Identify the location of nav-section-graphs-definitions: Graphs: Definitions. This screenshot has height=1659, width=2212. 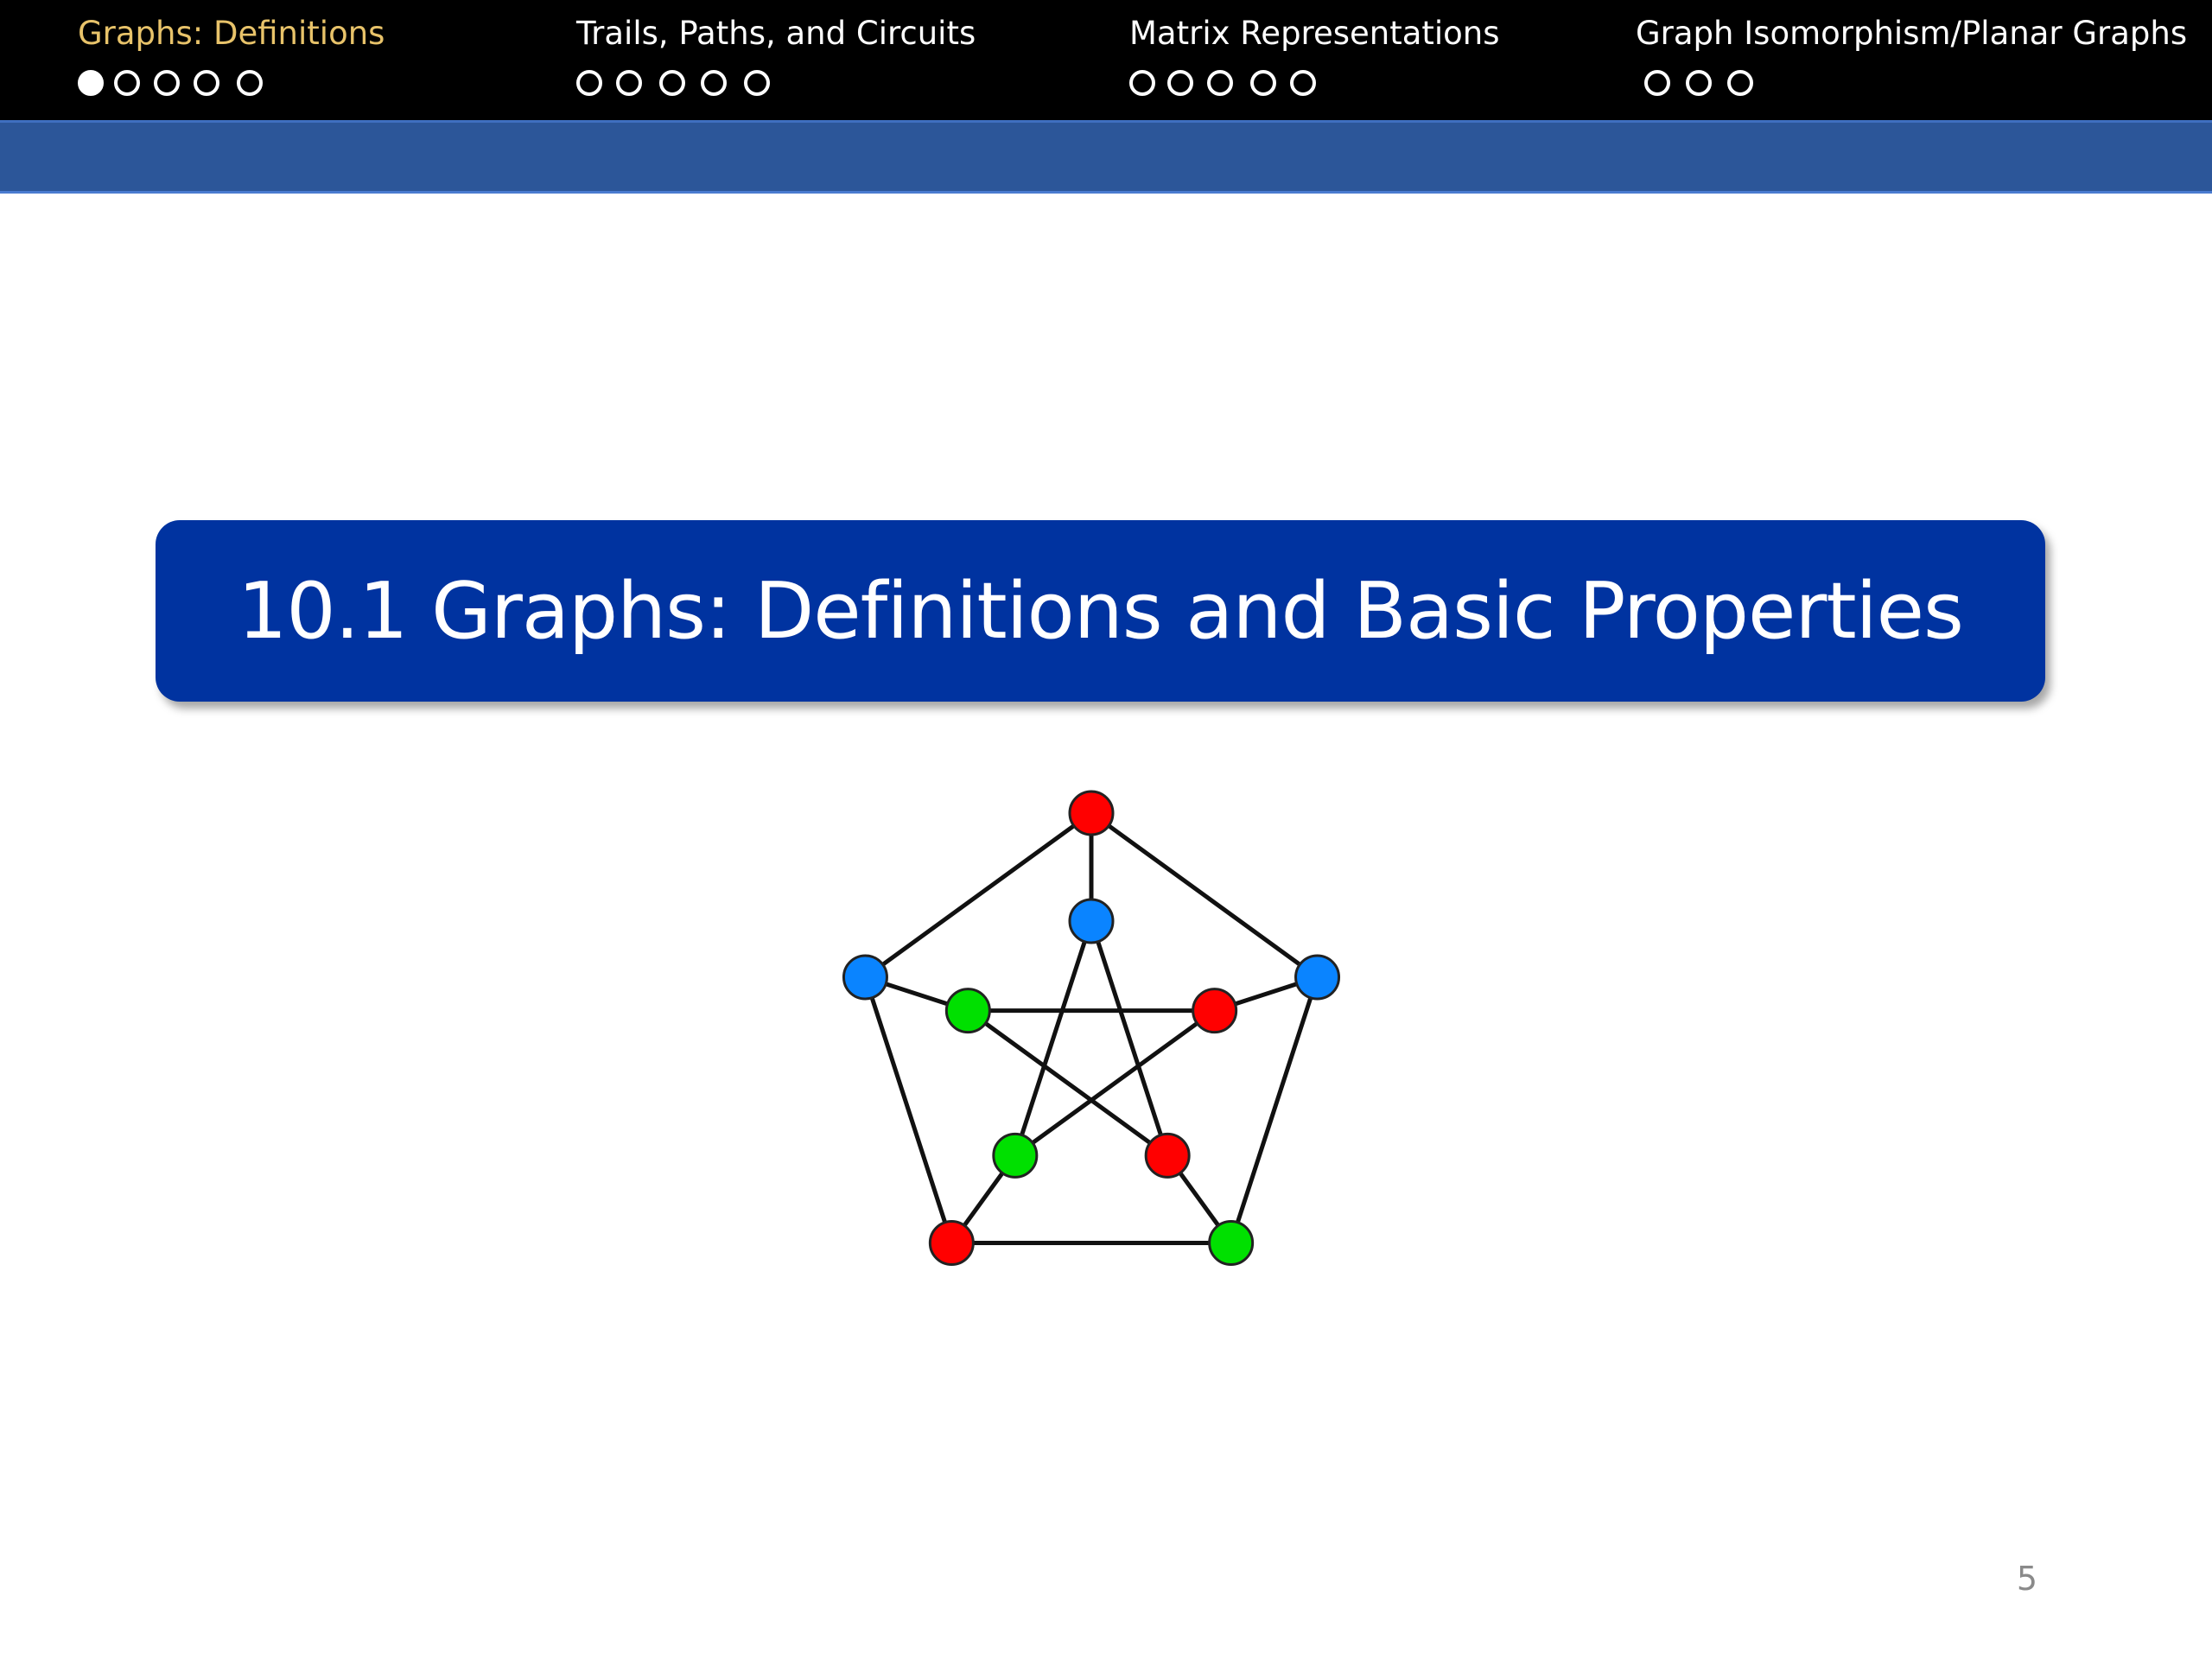
(232, 59).